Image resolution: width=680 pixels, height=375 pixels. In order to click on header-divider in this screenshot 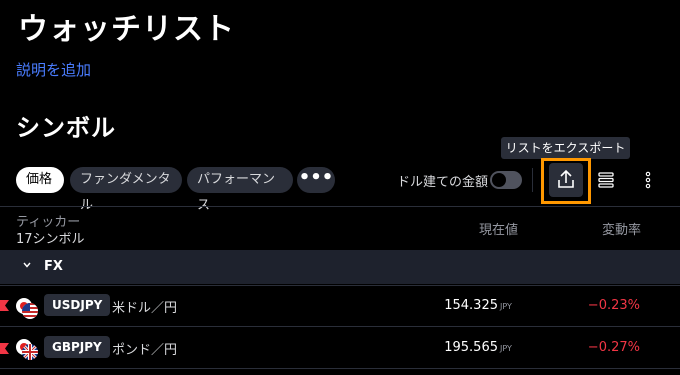, I will do `click(340, 206)`.